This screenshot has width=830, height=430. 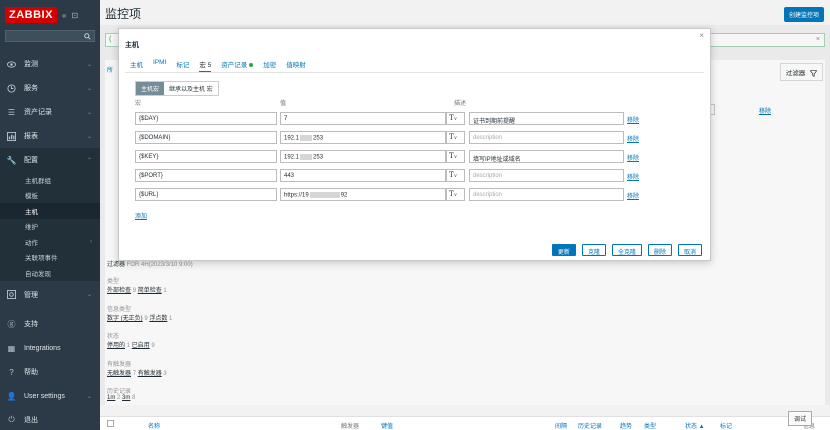 I want to click on nav-label: 配置, so click(x=31, y=160).